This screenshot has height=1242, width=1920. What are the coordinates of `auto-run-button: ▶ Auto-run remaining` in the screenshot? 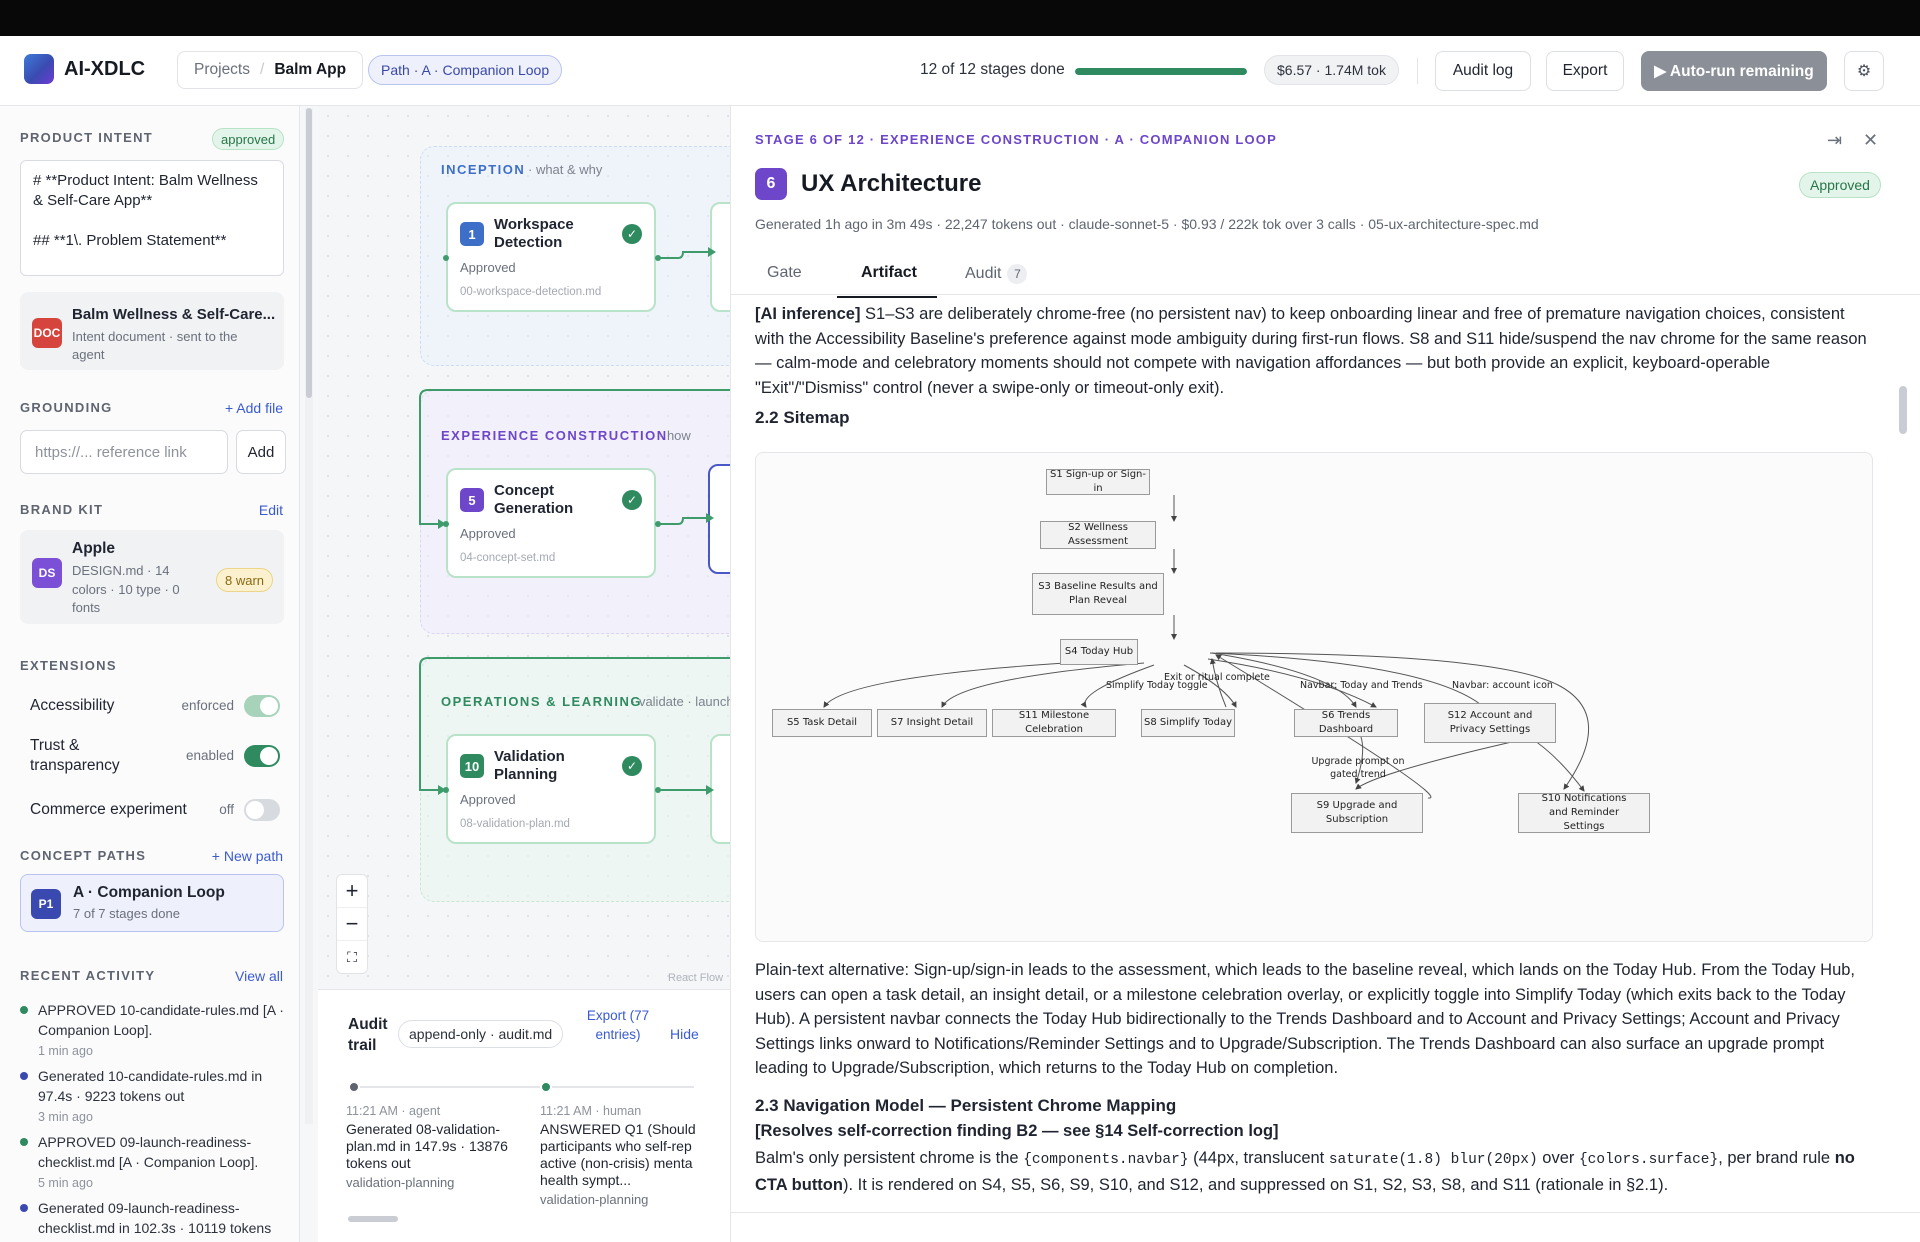 It's located at (1734, 71).